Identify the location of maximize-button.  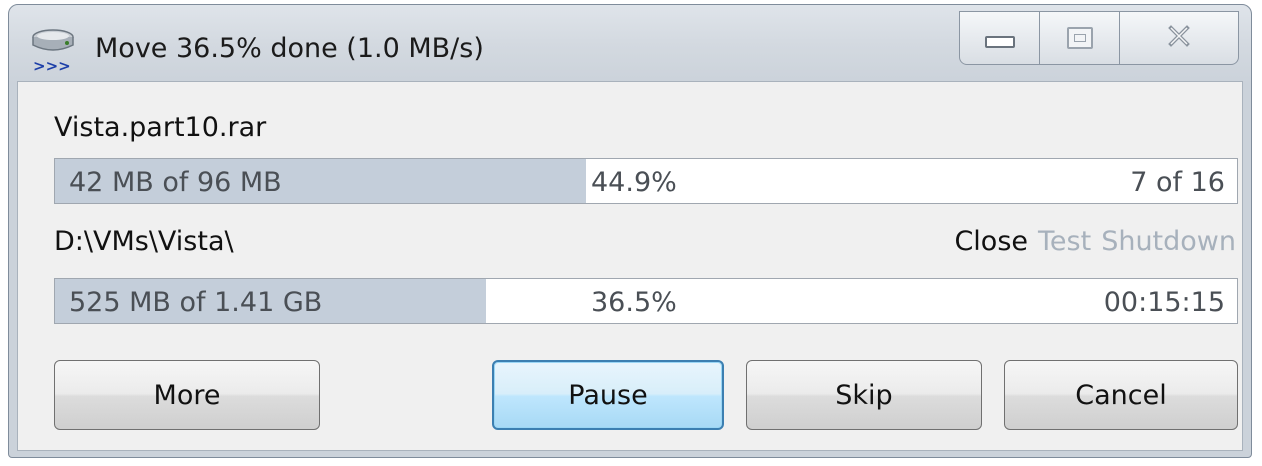
(1080, 38).